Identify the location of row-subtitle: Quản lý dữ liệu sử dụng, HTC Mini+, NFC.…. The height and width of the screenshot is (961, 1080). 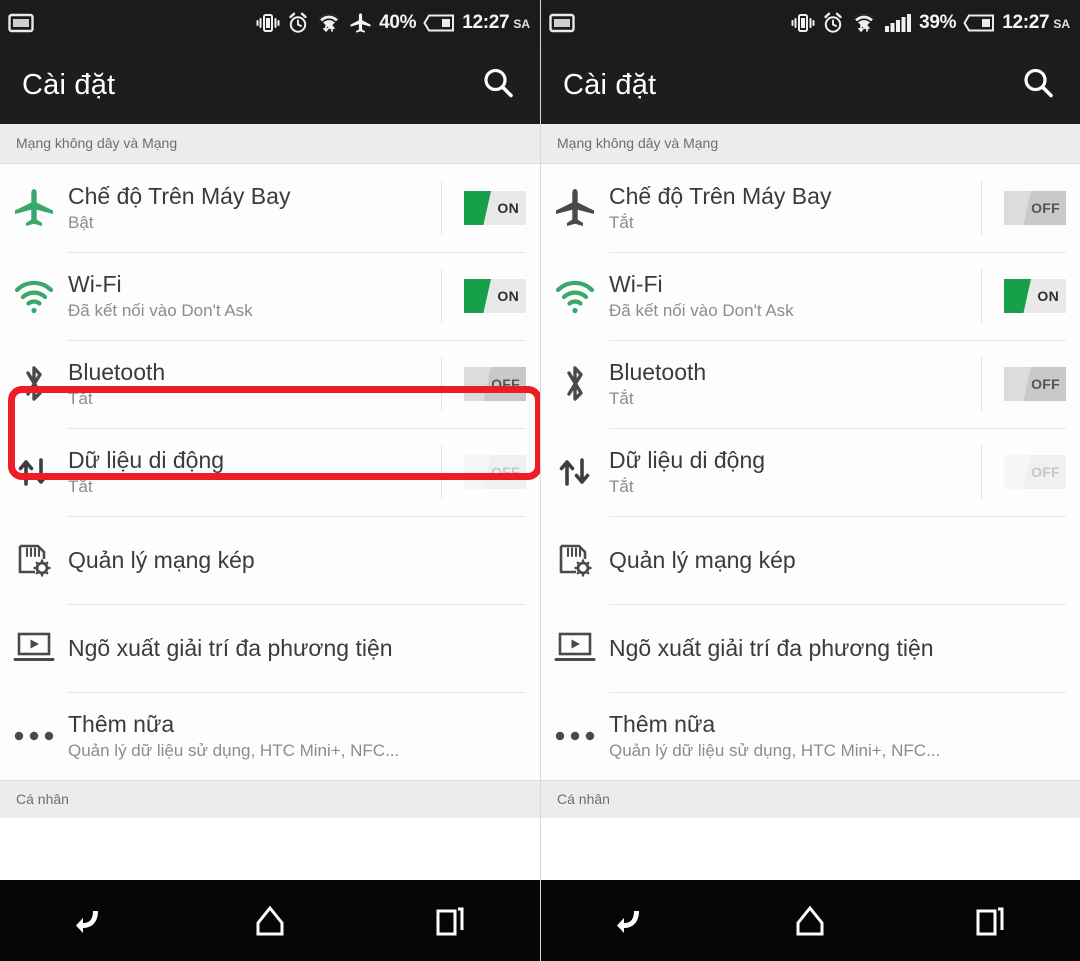
(234, 750).